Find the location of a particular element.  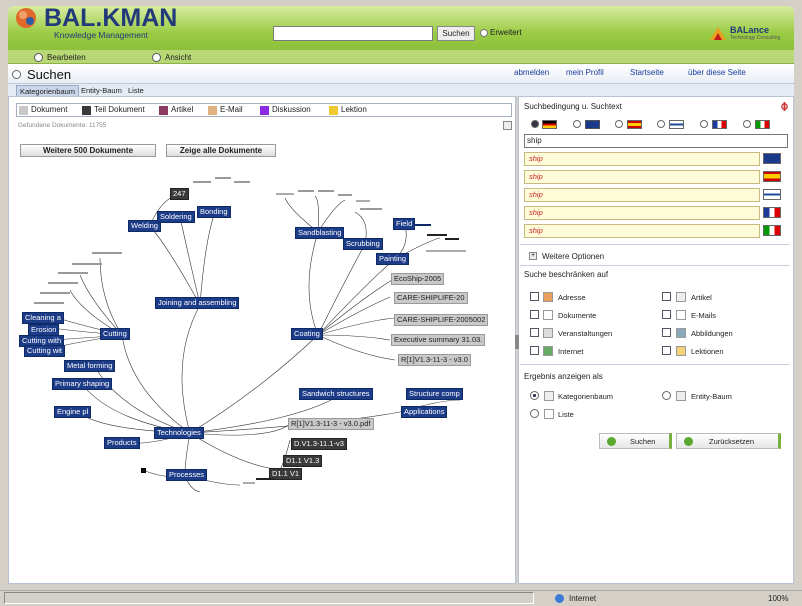

panel-resize-handle is located at coordinates (517, 342).